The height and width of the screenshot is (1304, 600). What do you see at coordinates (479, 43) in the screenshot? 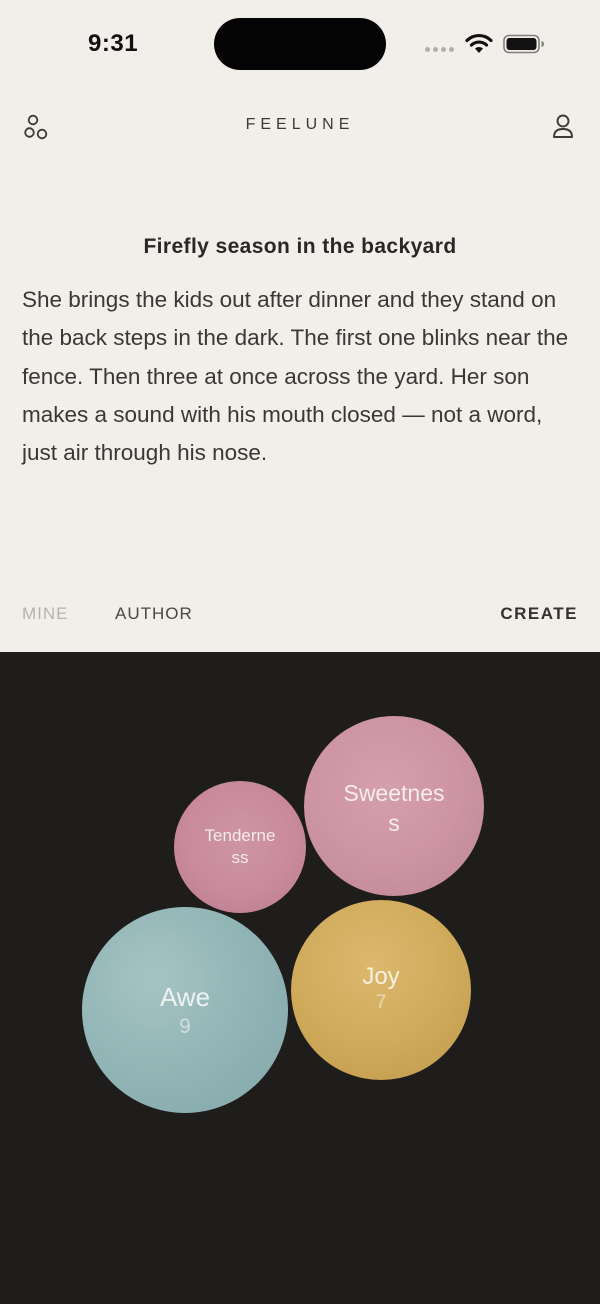
I see `wifi-icon` at bounding box center [479, 43].